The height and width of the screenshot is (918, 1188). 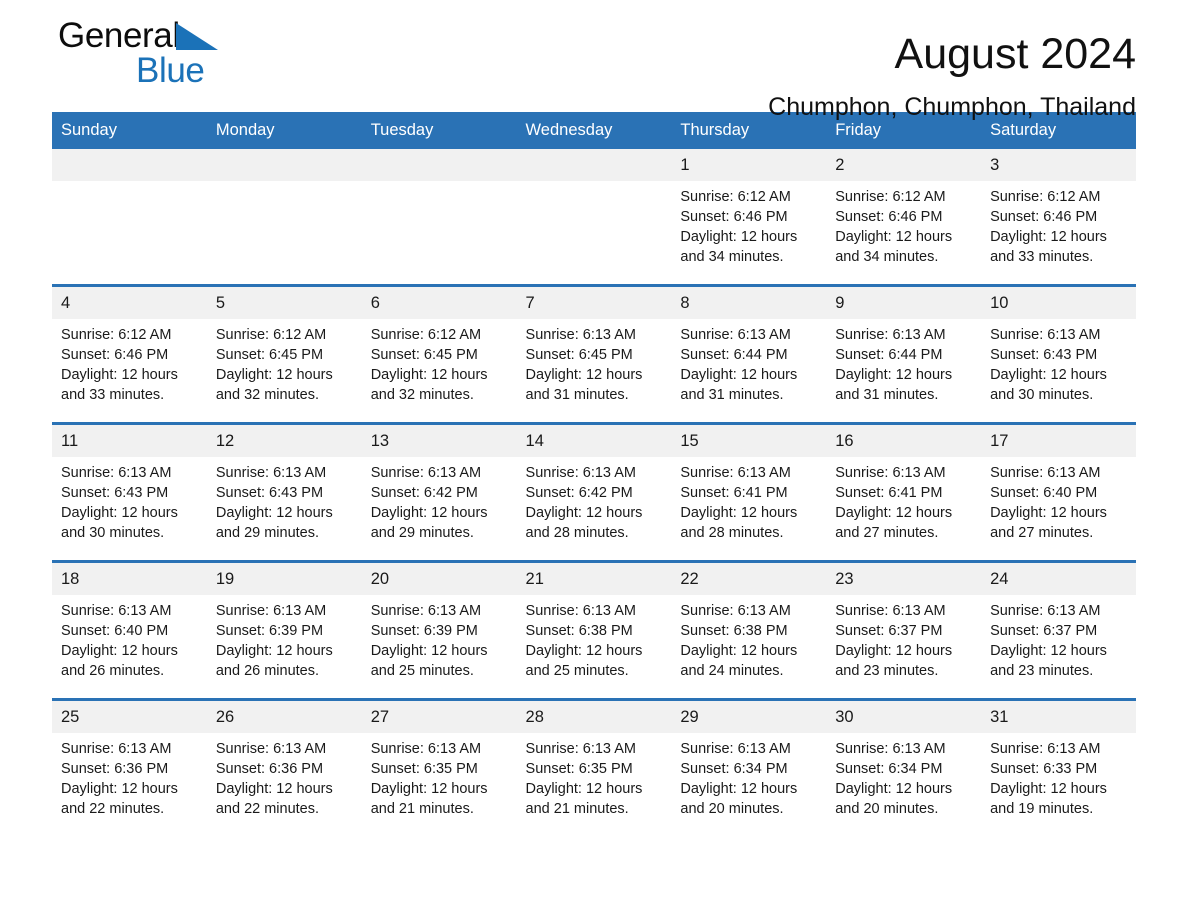 I want to click on day-number: 7, so click(x=594, y=303).